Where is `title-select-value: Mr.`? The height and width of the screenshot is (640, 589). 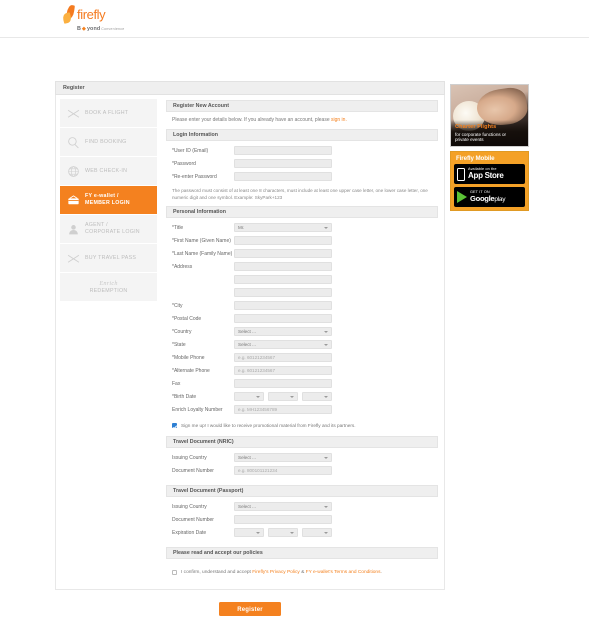
title-select-value: Mr. is located at coordinates (241, 227).